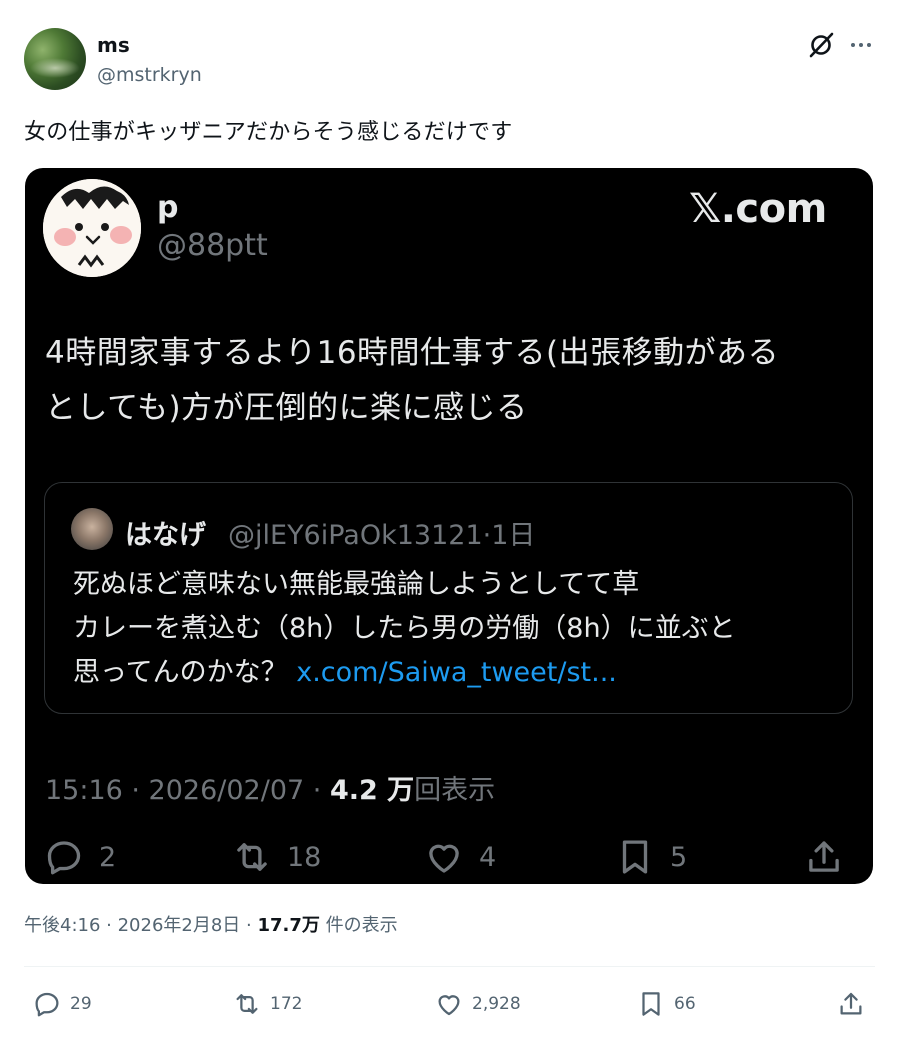 This screenshot has width=903, height=1037. What do you see at coordinates (685, 1004) in the screenshot?
I see `bookmark-count: 66` at bounding box center [685, 1004].